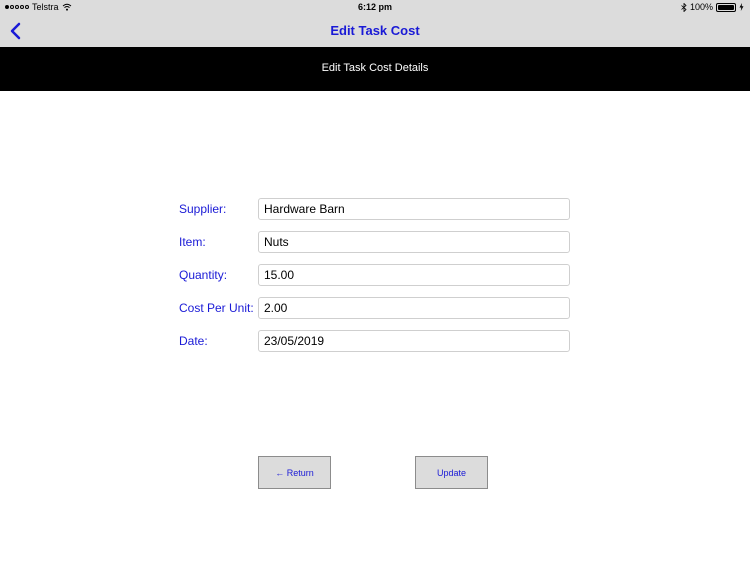 The height and width of the screenshot is (562, 750). I want to click on supplier-field, so click(414, 209).